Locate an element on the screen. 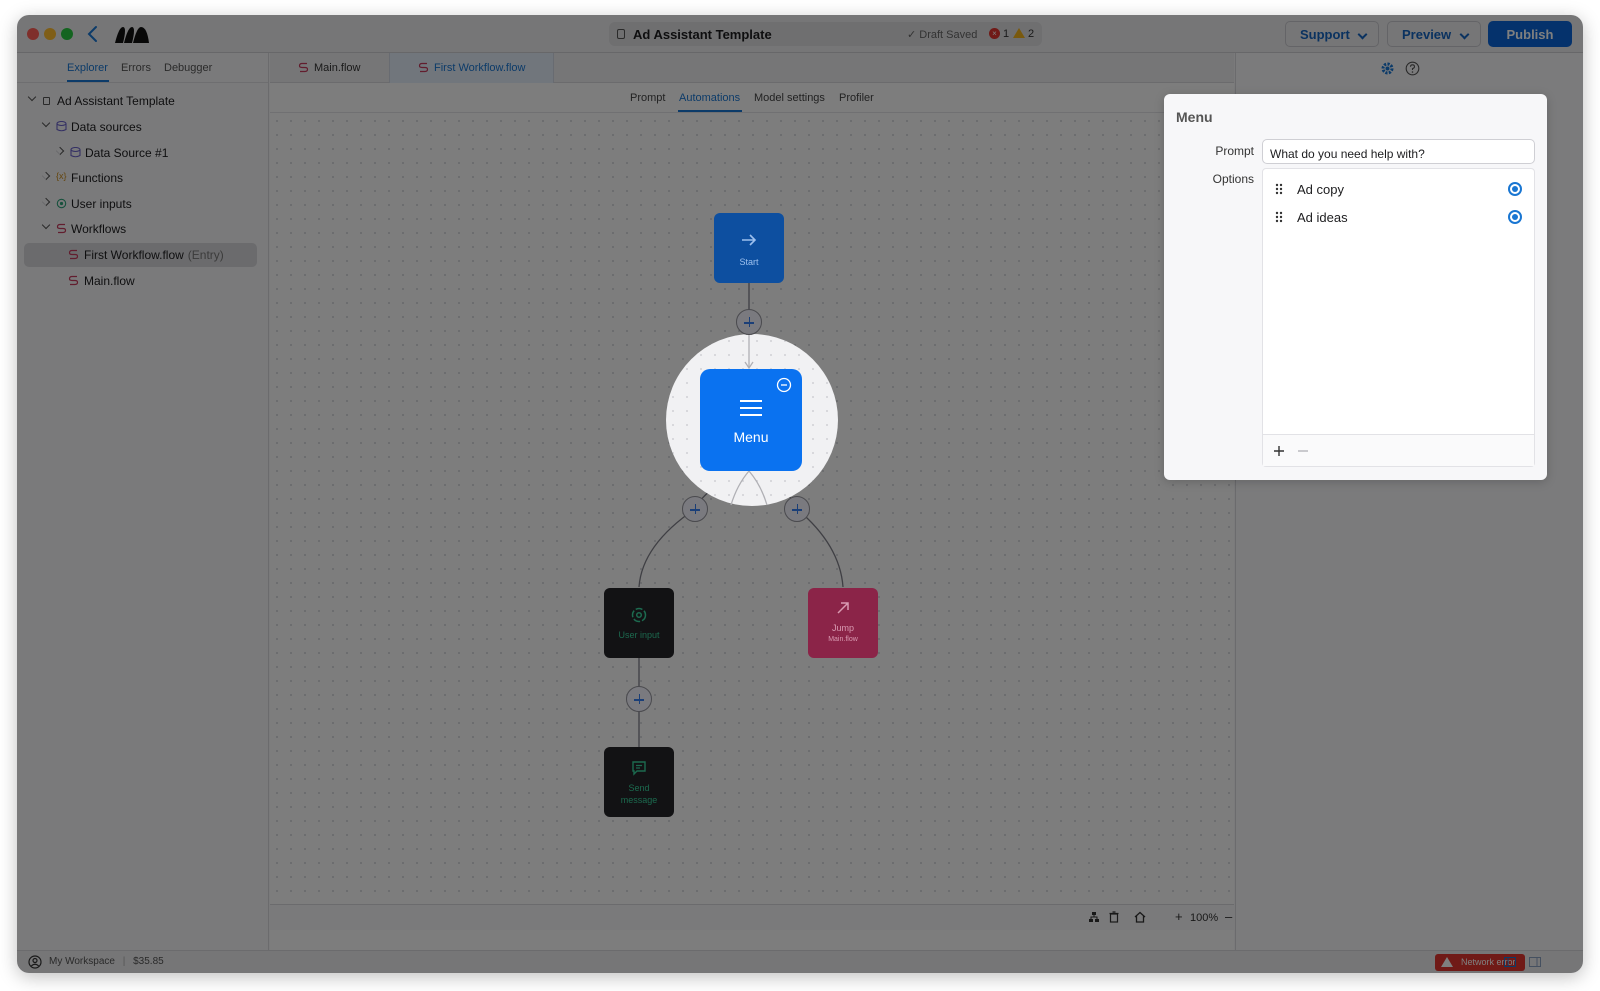  popover-title: Menu is located at coordinates (1194, 117).